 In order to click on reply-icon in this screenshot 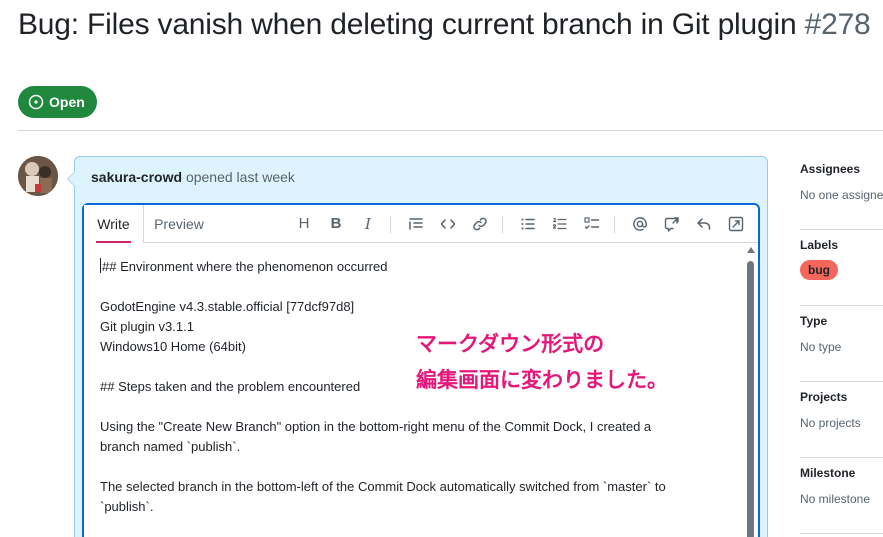, I will do `click(704, 224)`.